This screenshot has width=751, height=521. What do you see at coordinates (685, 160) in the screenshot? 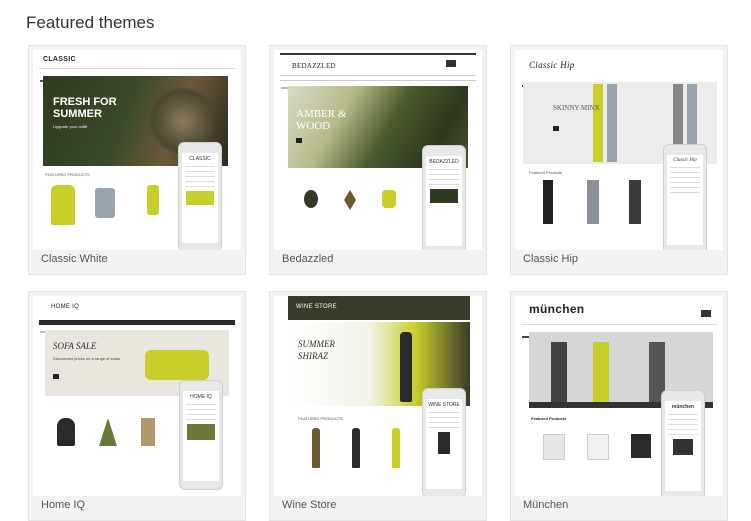
I see `mobile-preview-logo: Classic Hip` at bounding box center [685, 160].